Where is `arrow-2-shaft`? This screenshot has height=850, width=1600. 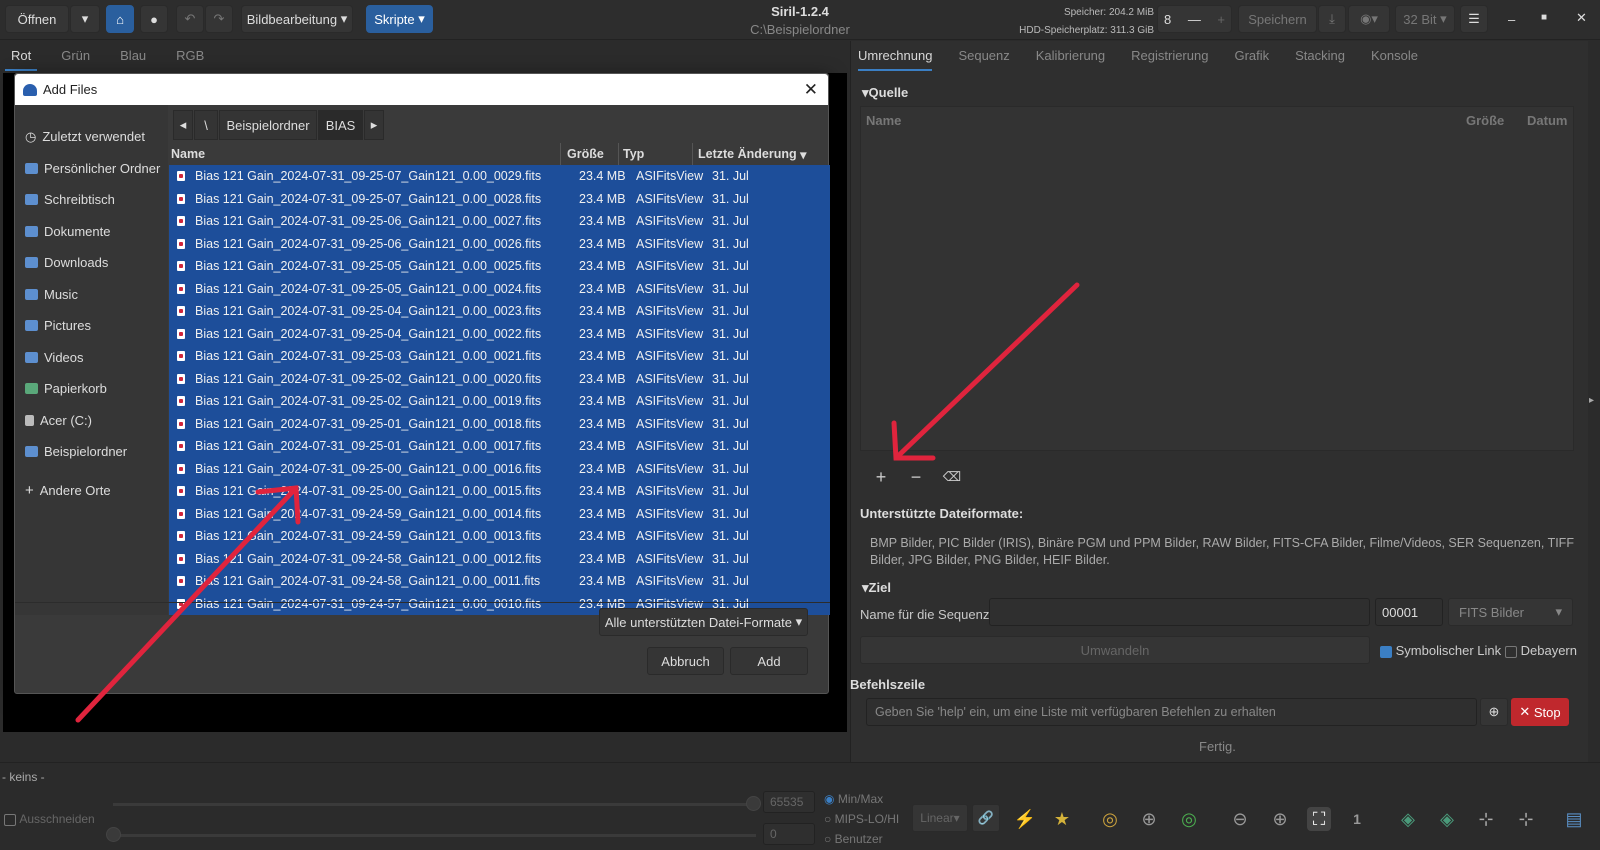
arrow-2-shaft is located at coordinates (986, 371).